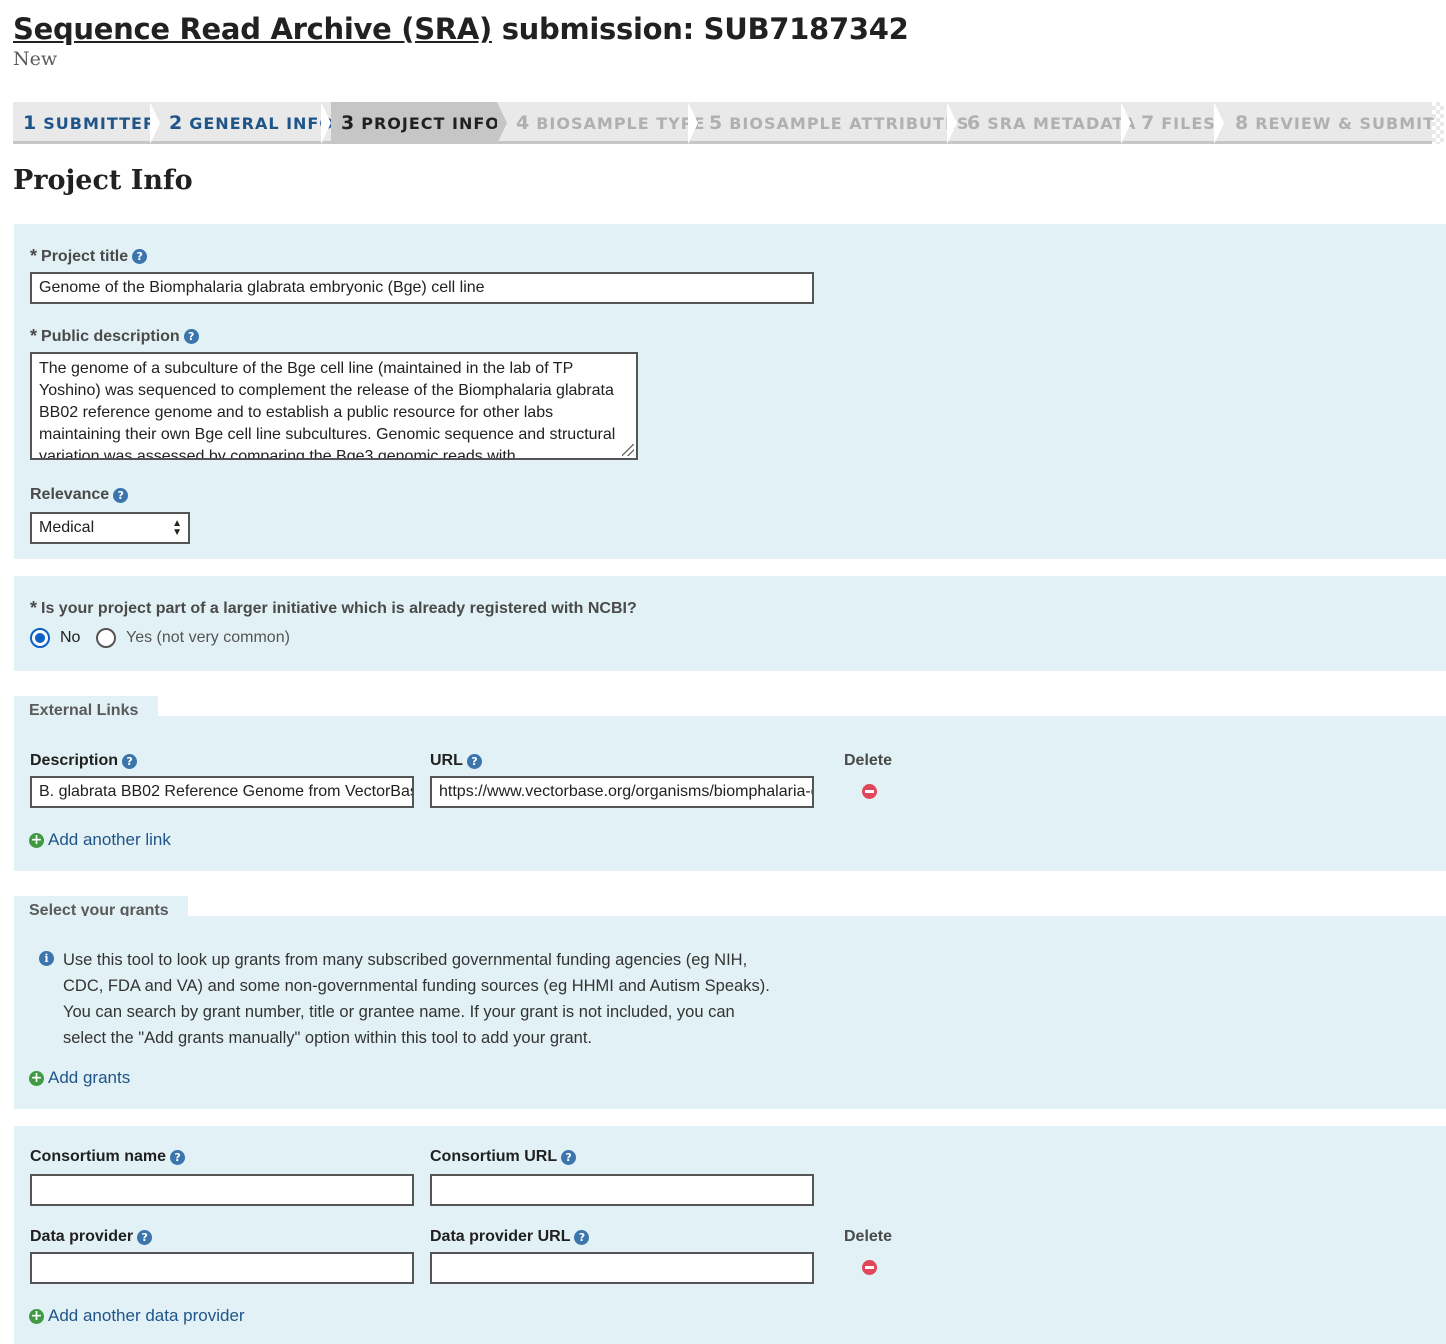 This screenshot has width=1446, height=1344. What do you see at coordinates (67, 527) in the screenshot?
I see `relevance-selected-value: Medical` at bounding box center [67, 527].